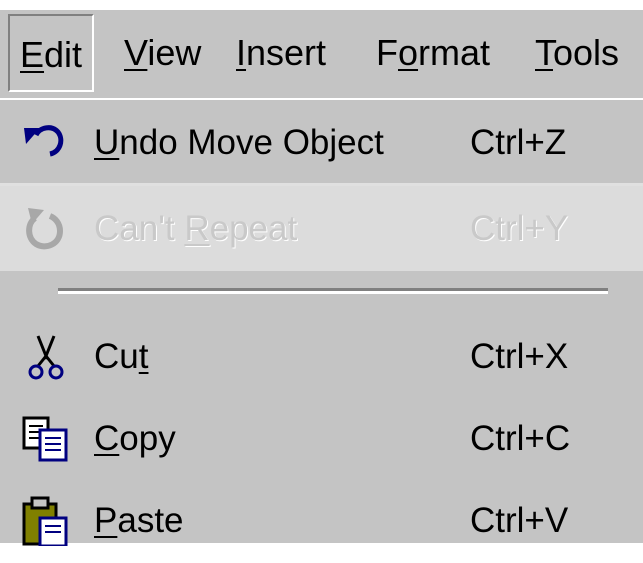 The width and height of the screenshot is (643, 563). What do you see at coordinates (150, 520) in the screenshot?
I see `paste-label-rest: aste` at bounding box center [150, 520].